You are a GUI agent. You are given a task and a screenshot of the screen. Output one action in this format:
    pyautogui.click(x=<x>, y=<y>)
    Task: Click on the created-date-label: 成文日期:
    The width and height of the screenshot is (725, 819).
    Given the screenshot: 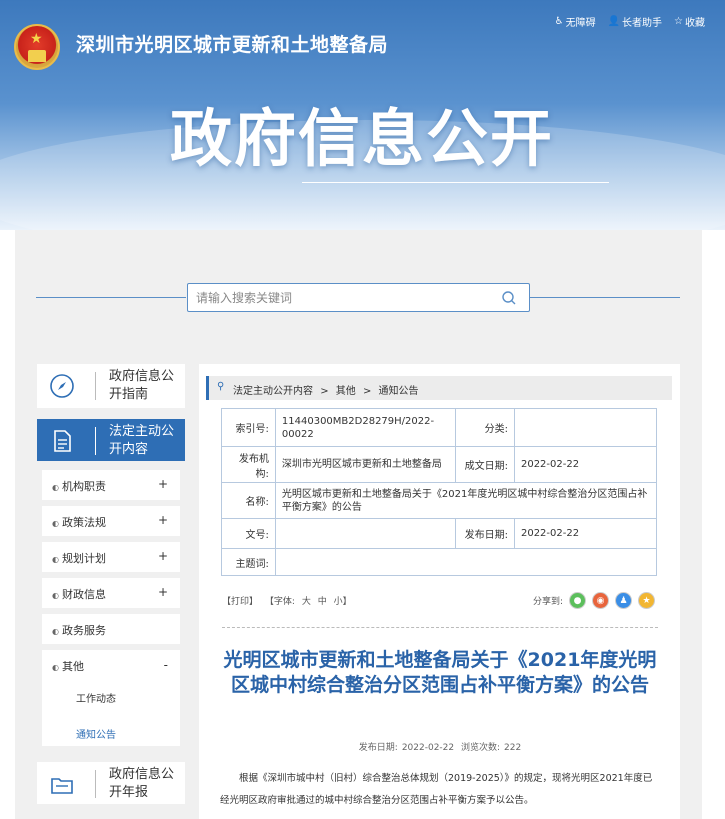 What is the action you would take?
    pyautogui.click(x=484, y=464)
    